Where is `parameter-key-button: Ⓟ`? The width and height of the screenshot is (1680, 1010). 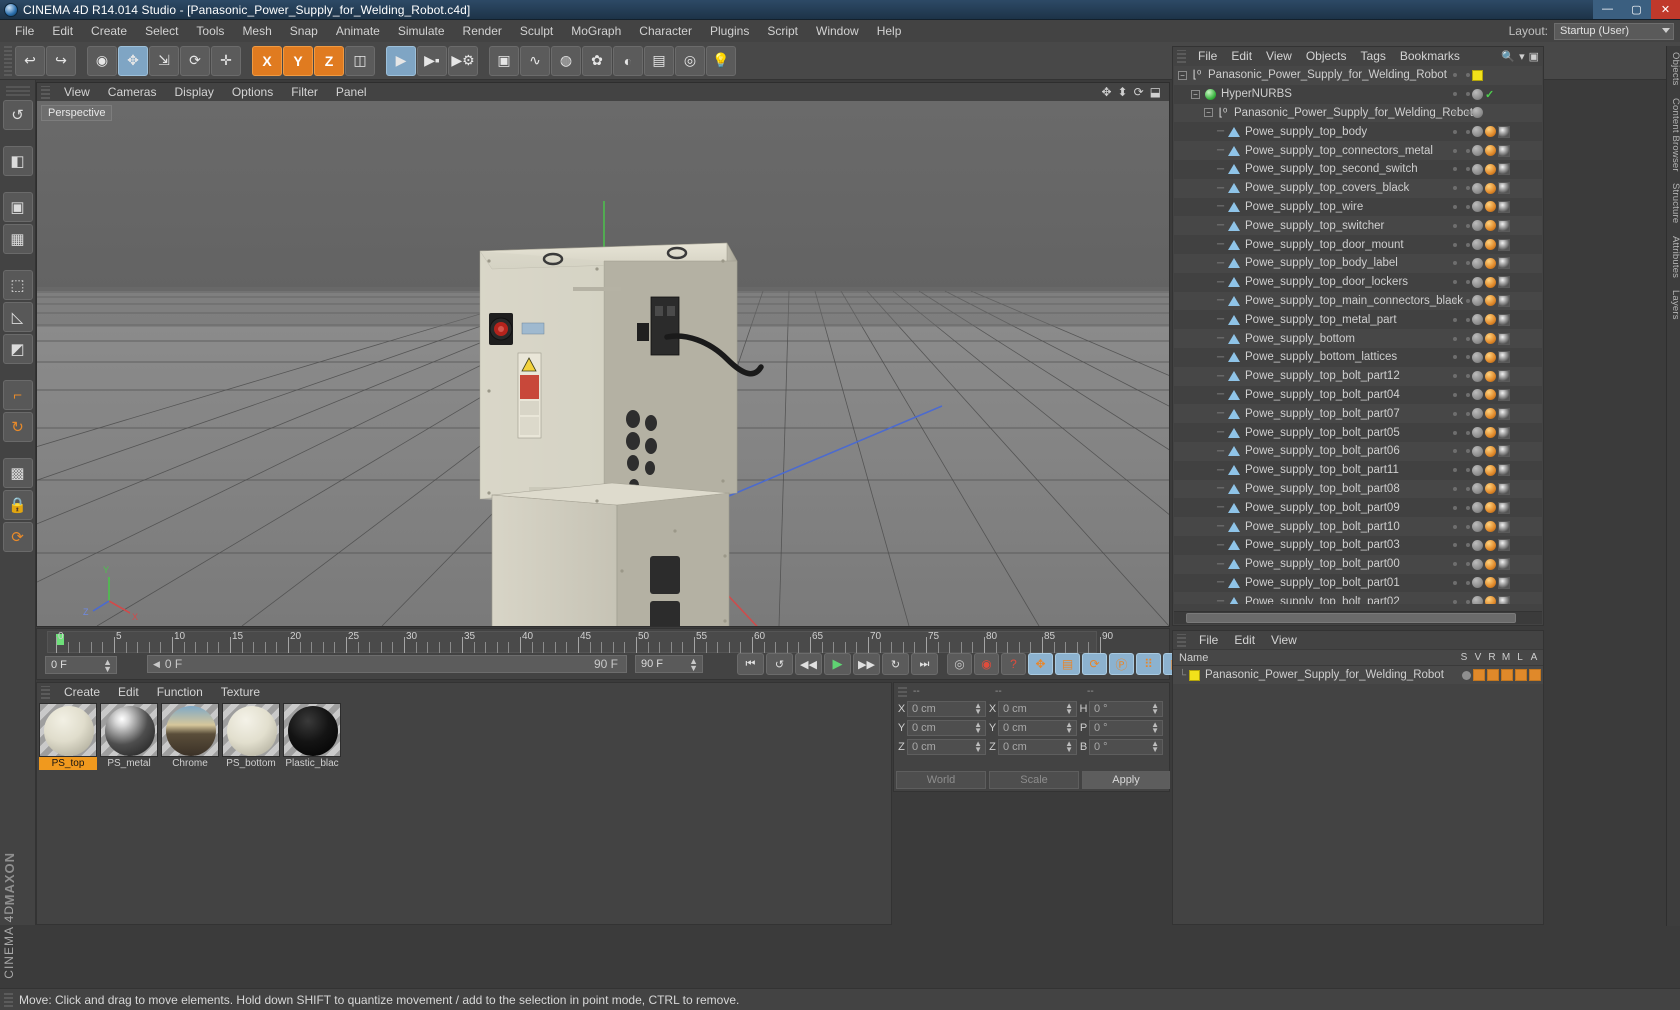
parameter-key-button: Ⓟ is located at coordinates (1121, 664).